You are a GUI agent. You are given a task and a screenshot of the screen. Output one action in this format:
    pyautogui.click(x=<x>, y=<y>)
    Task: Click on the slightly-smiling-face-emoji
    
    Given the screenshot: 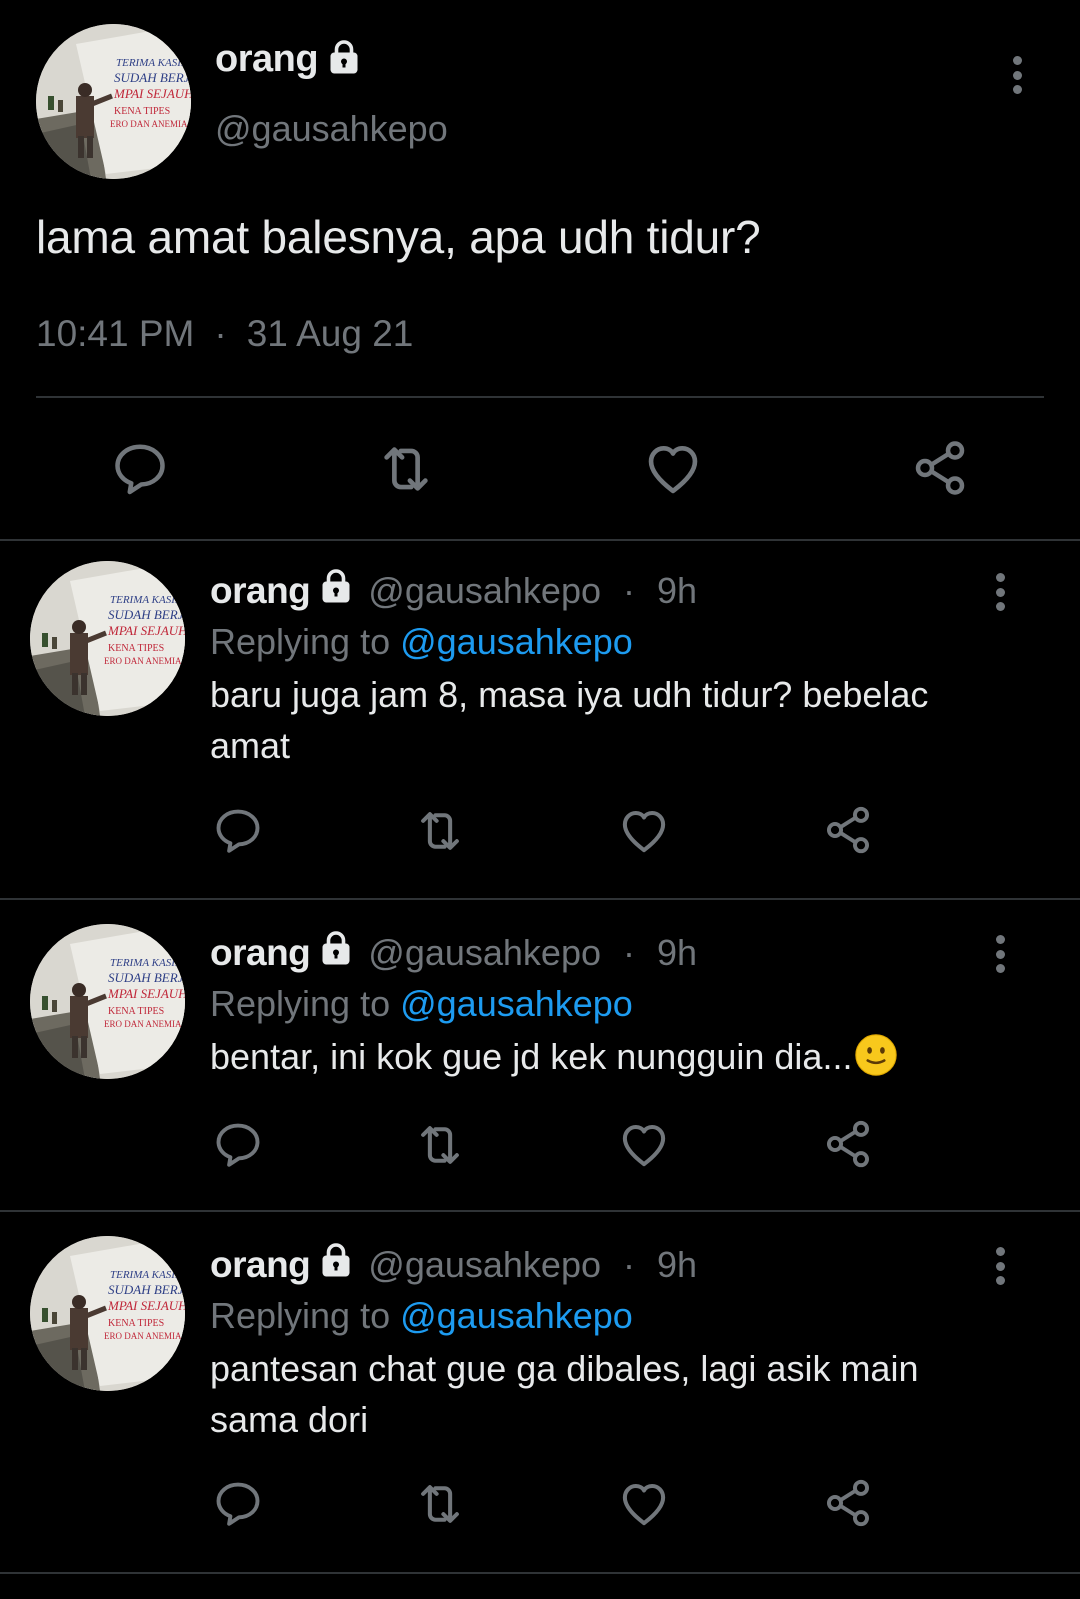 What is the action you would take?
    pyautogui.click(x=876, y=1055)
    